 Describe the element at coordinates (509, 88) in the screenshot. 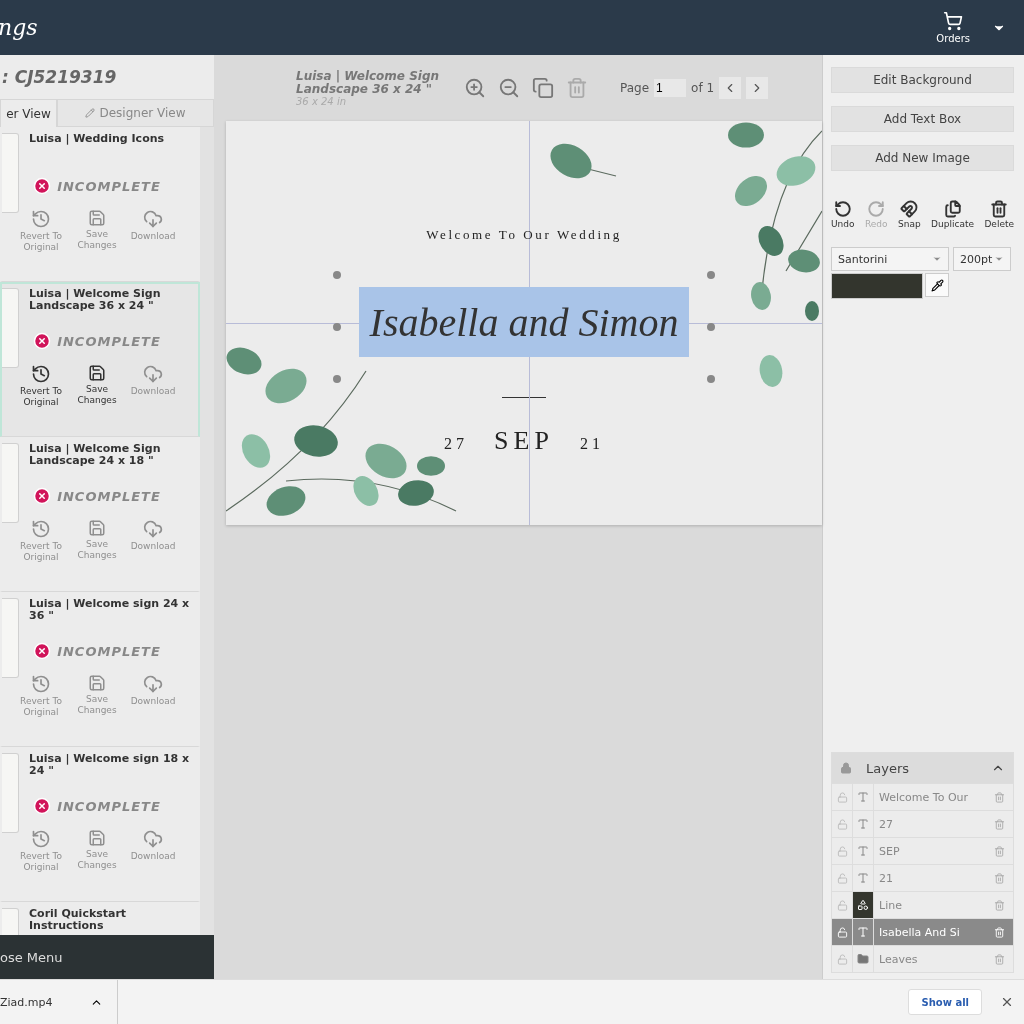

I see `zoom-out-icon` at that location.